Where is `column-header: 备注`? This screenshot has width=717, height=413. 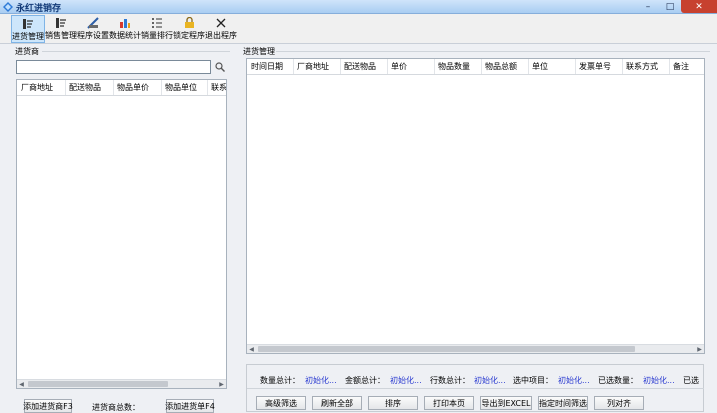 column-header: 备注 is located at coordinates (681, 66).